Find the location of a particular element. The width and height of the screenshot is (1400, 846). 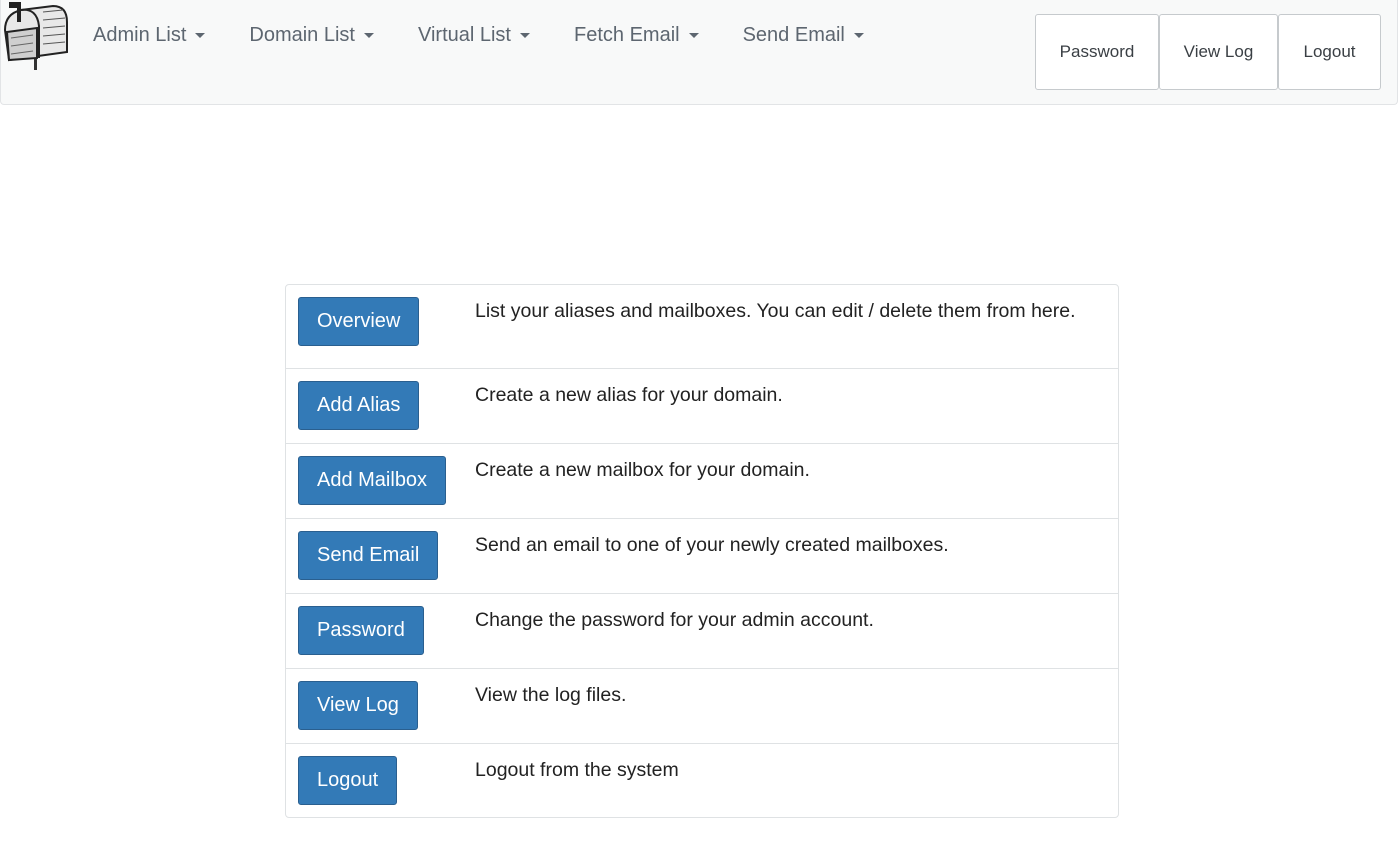

add-alias-description: Create a new alias for your domain. is located at coordinates (629, 395).